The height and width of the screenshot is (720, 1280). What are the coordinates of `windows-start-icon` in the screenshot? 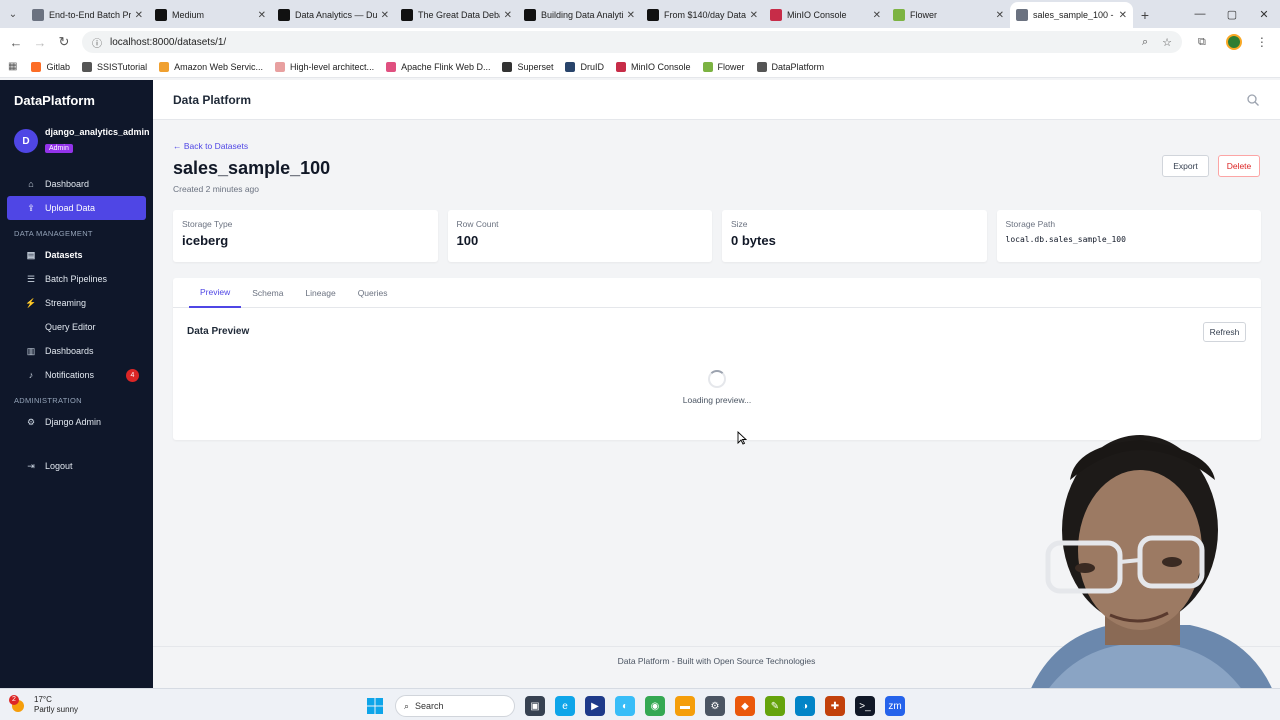 It's located at (375, 706).